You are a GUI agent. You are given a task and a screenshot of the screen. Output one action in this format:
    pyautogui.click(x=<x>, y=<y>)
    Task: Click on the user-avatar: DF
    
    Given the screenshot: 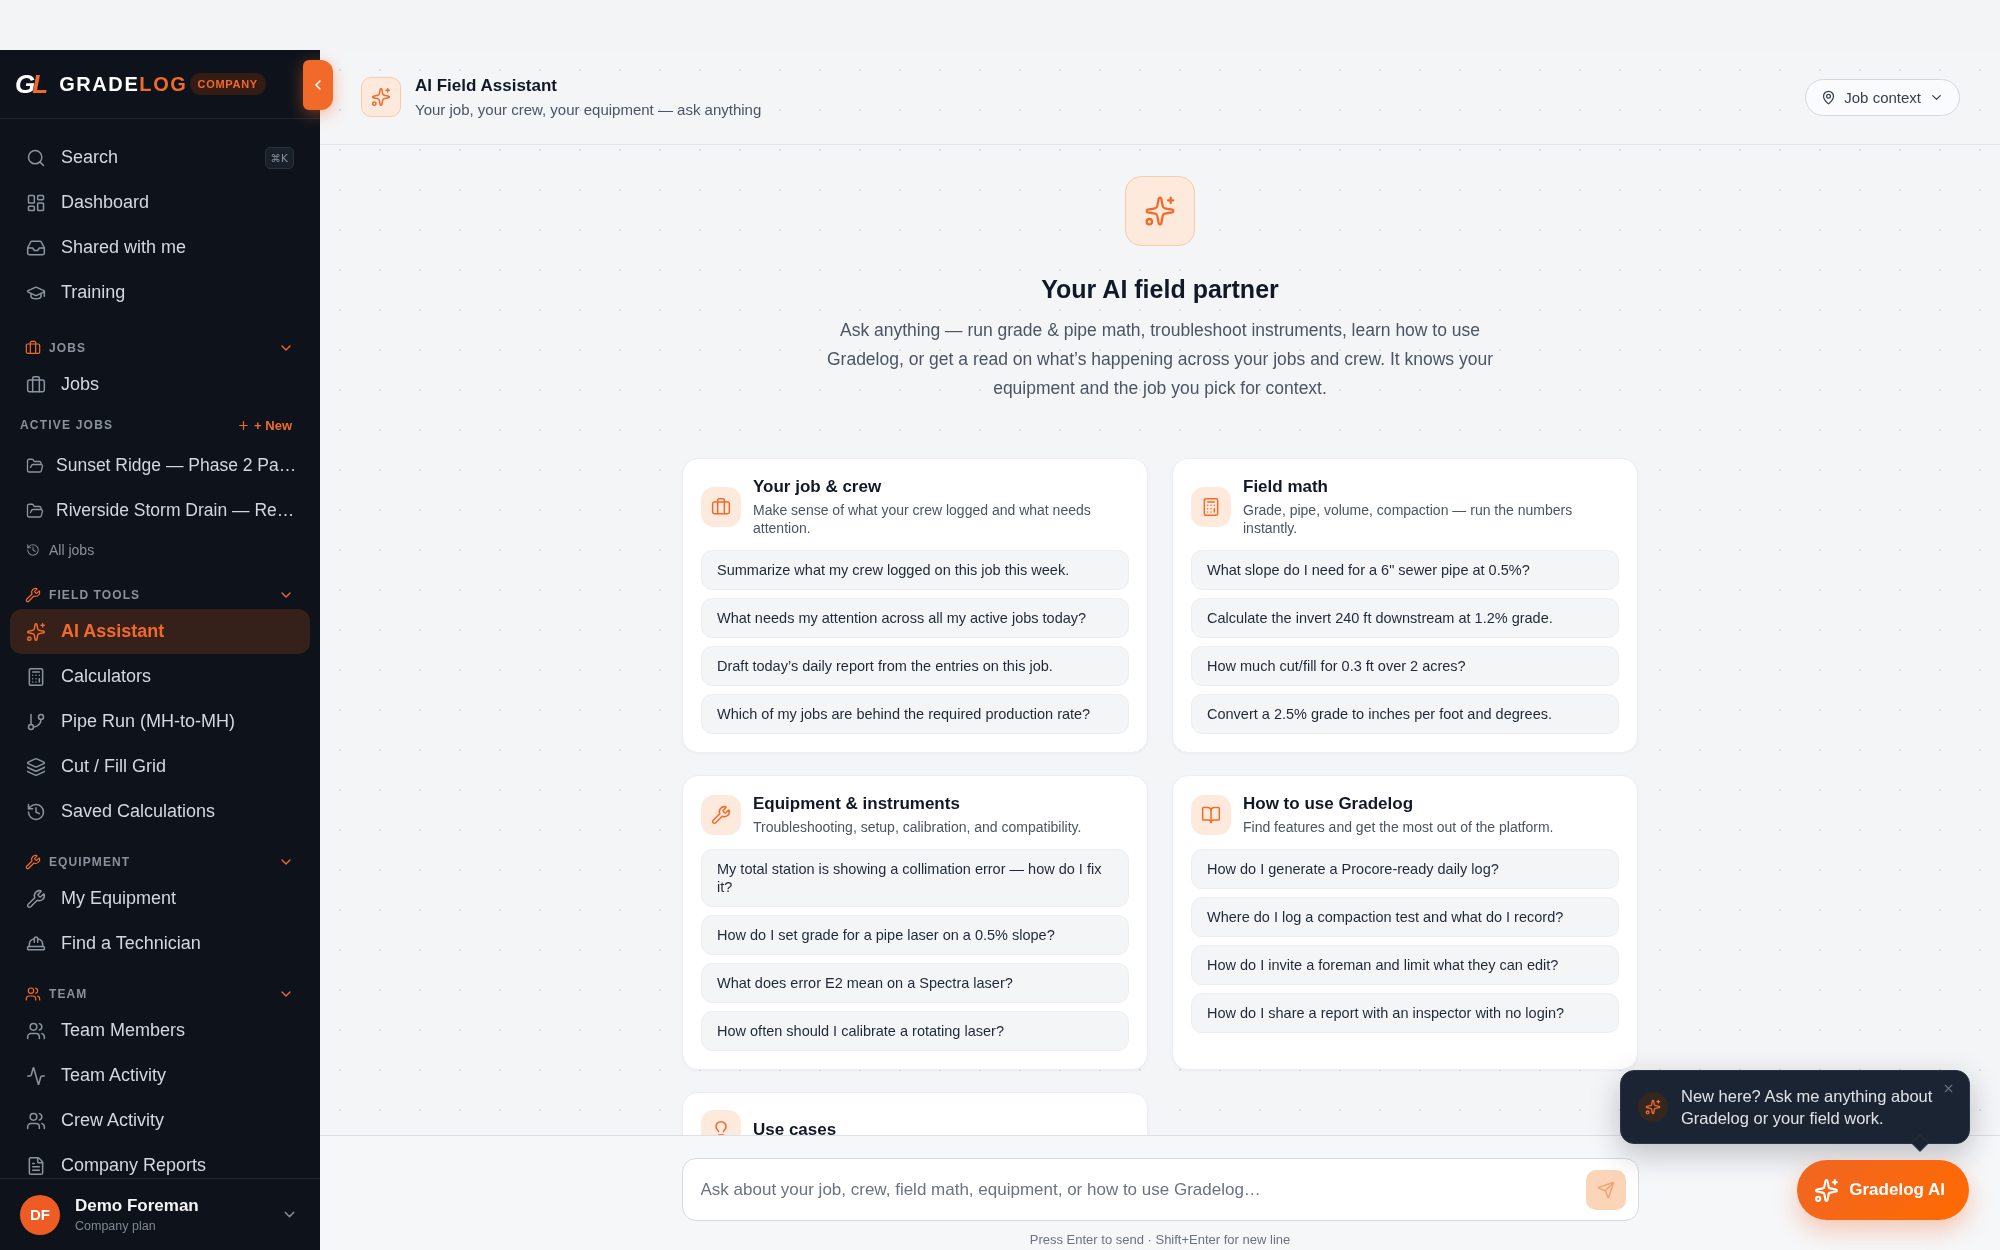 What is the action you would take?
    pyautogui.click(x=40, y=1214)
    